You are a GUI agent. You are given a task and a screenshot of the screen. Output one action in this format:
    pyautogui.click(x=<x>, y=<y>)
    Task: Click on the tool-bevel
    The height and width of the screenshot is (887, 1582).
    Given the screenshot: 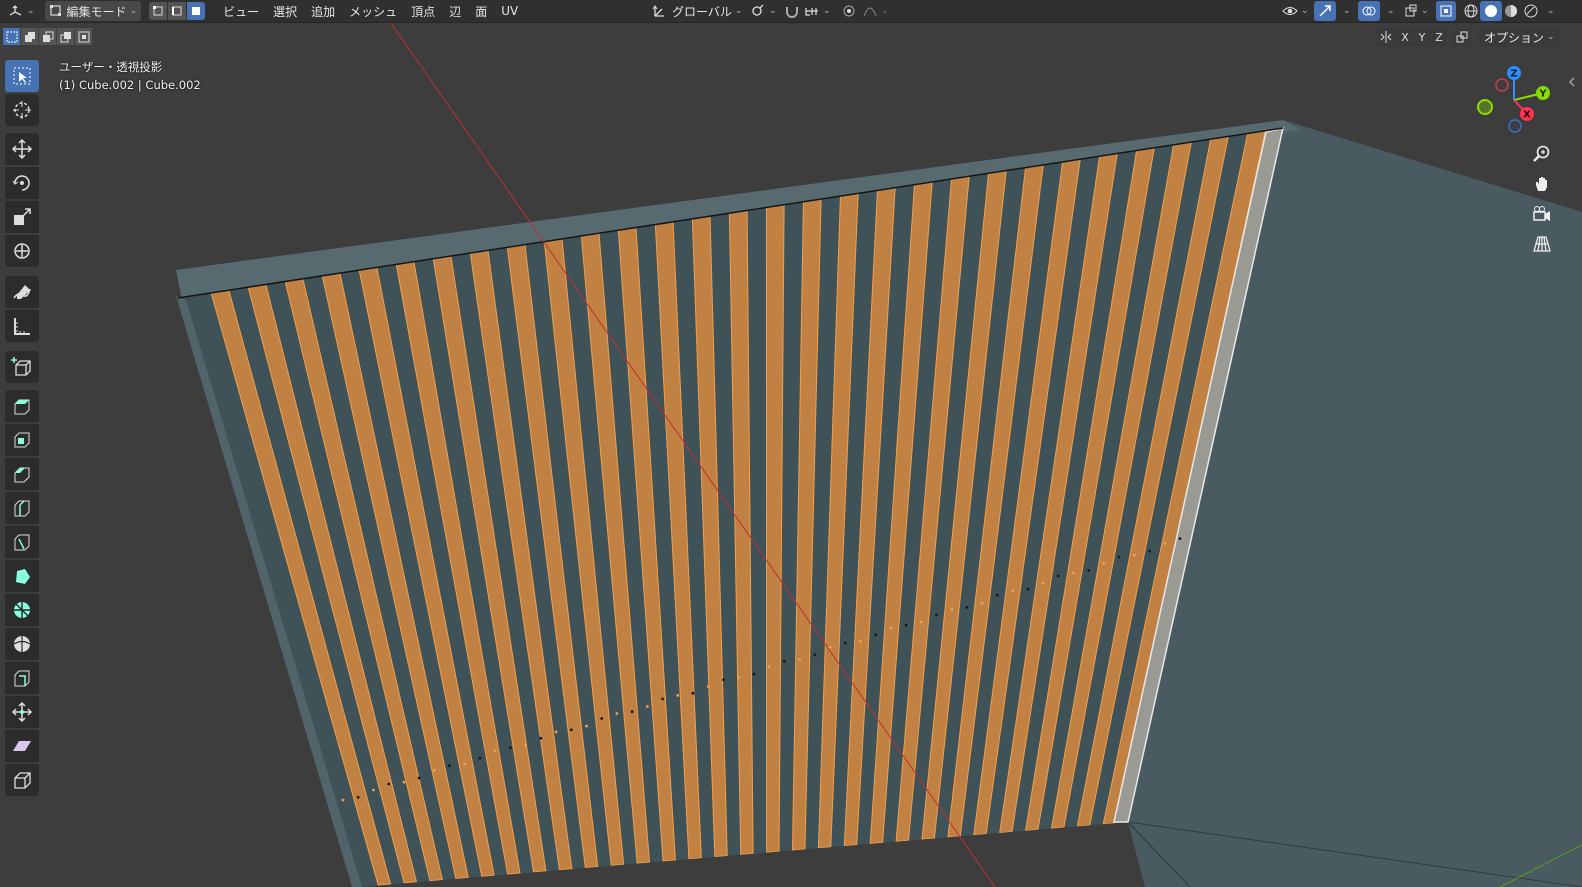 What is the action you would take?
    pyautogui.click(x=22, y=474)
    